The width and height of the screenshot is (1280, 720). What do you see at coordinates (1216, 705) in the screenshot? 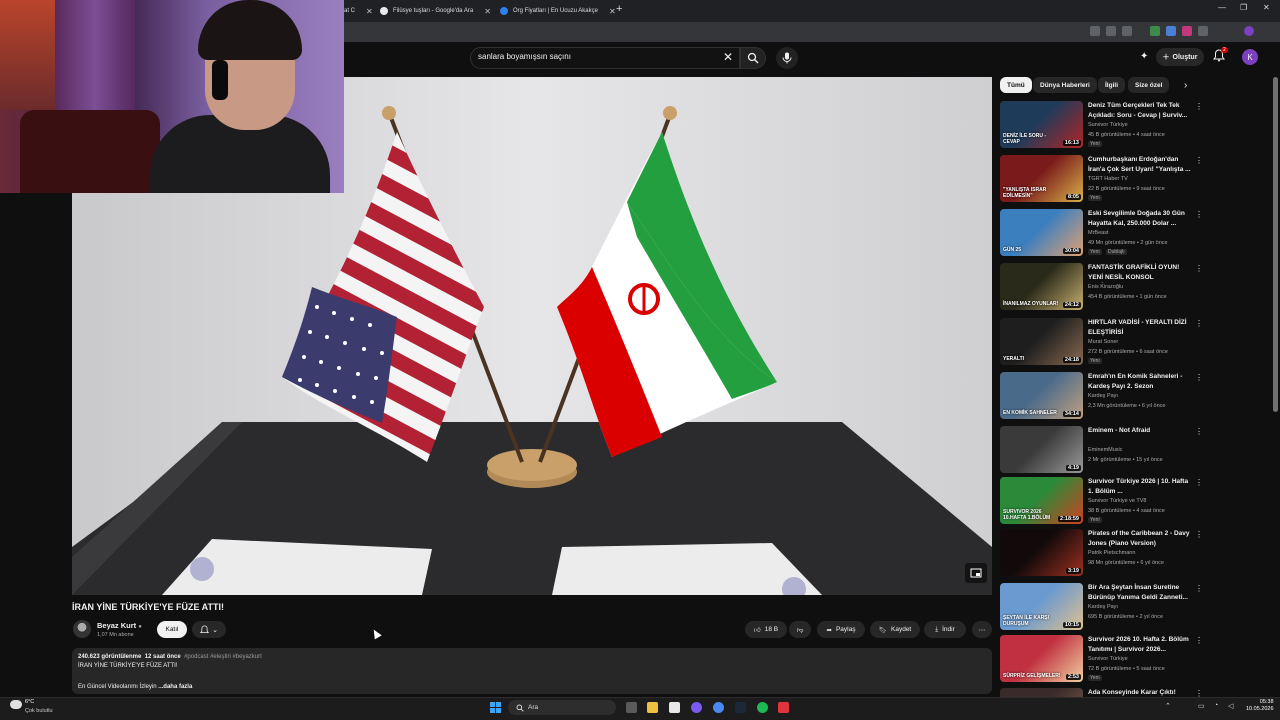
I see `wifi-icon: ◔` at bounding box center [1216, 705].